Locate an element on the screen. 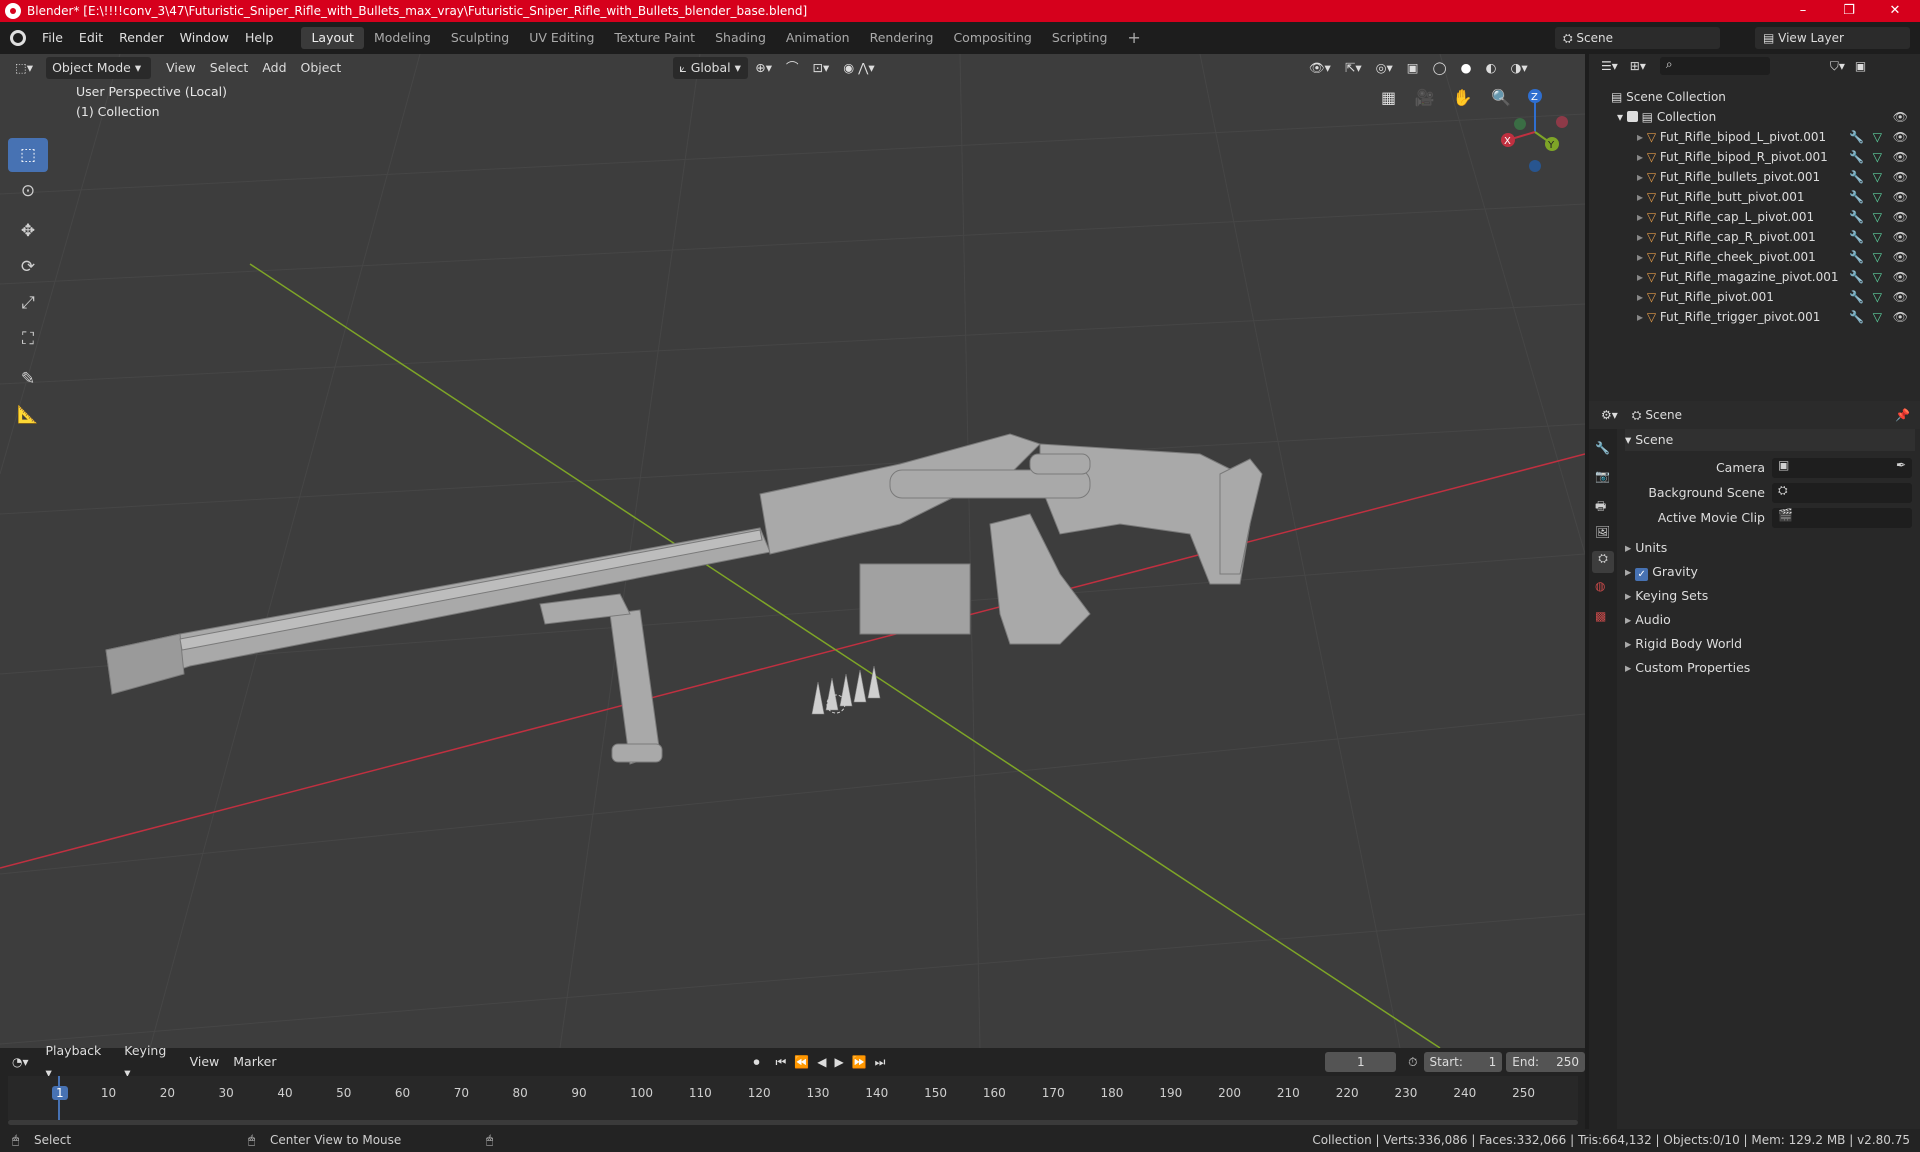  stopwatch-icon: ⏱ is located at coordinates (1412, 1062).